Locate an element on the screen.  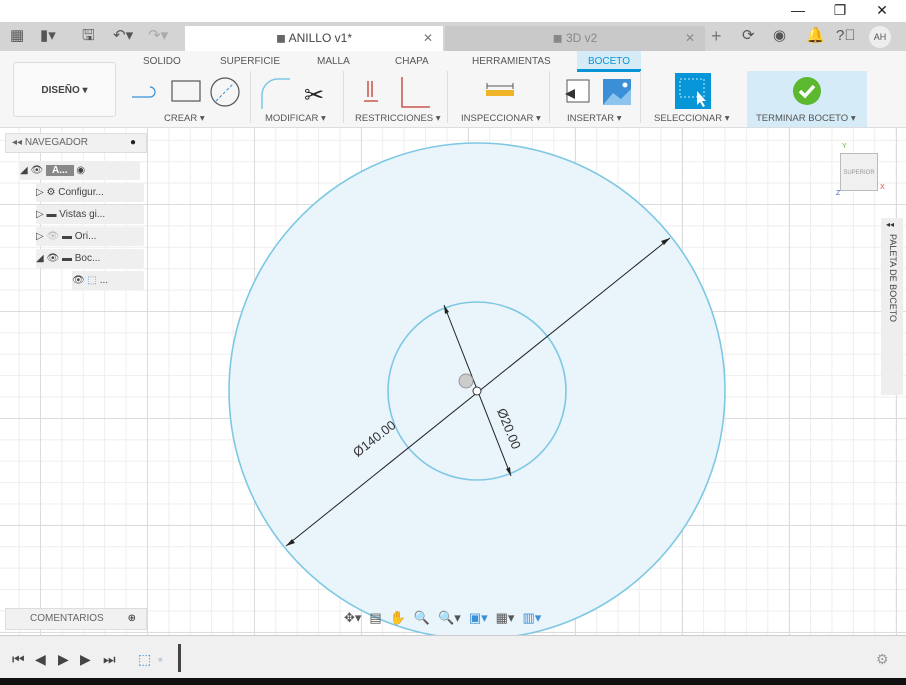
tab-anillo: ◼ ANILLO v1* ✕ is located at coordinates (314, 38).